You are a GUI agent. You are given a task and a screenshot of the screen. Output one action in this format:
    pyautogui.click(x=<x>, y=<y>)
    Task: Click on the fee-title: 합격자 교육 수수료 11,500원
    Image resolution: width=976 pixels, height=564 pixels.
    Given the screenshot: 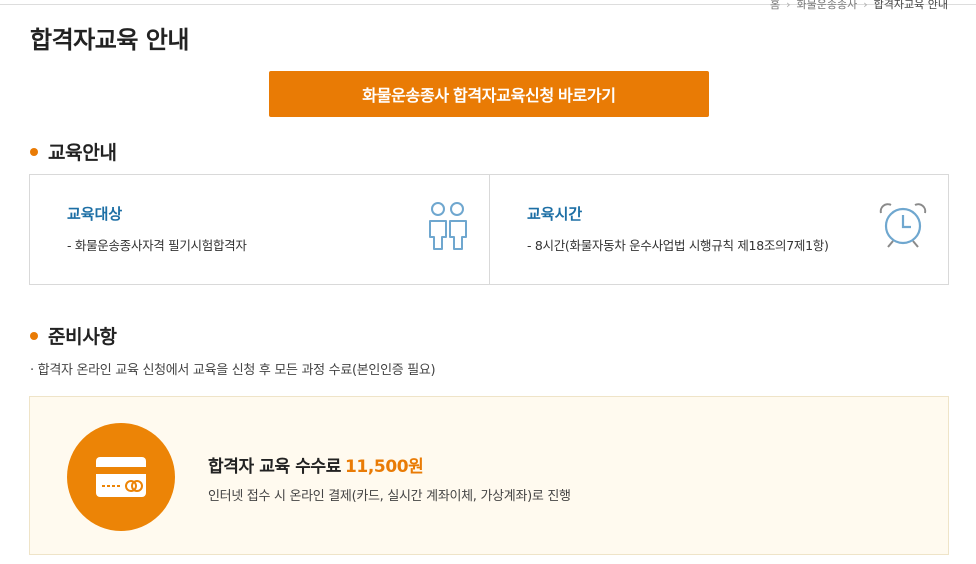 What is the action you would take?
    pyautogui.click(x=316, y=464)
    